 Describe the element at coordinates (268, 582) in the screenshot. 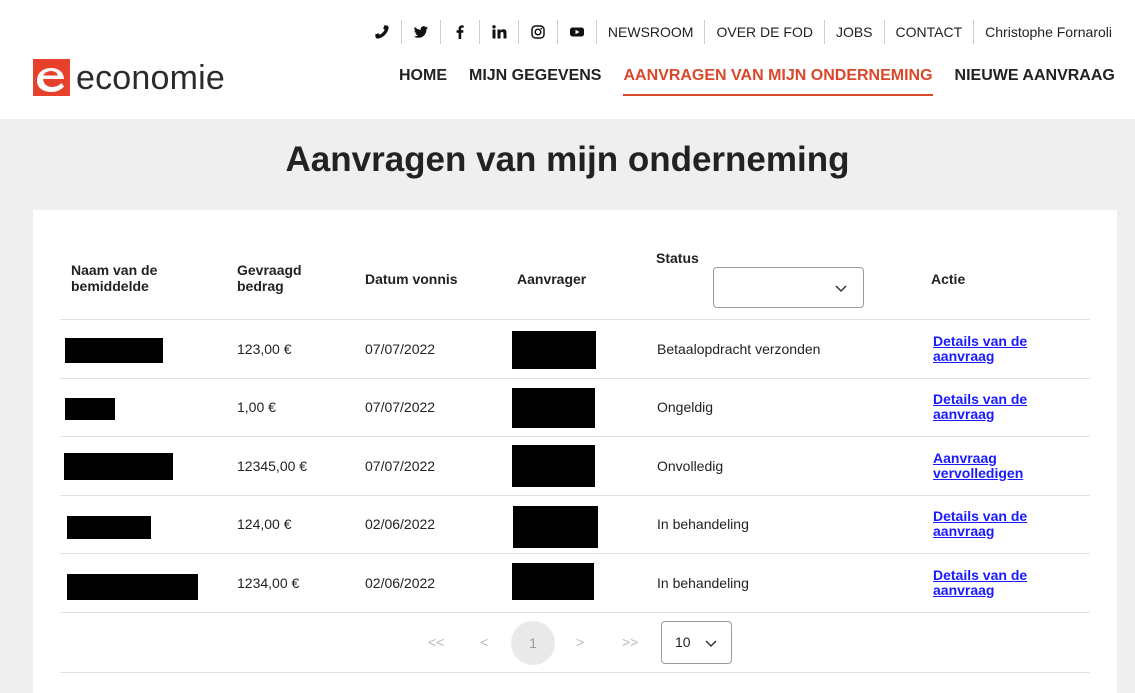

I see `cell-bedrag: 1234,00 €` at that location.